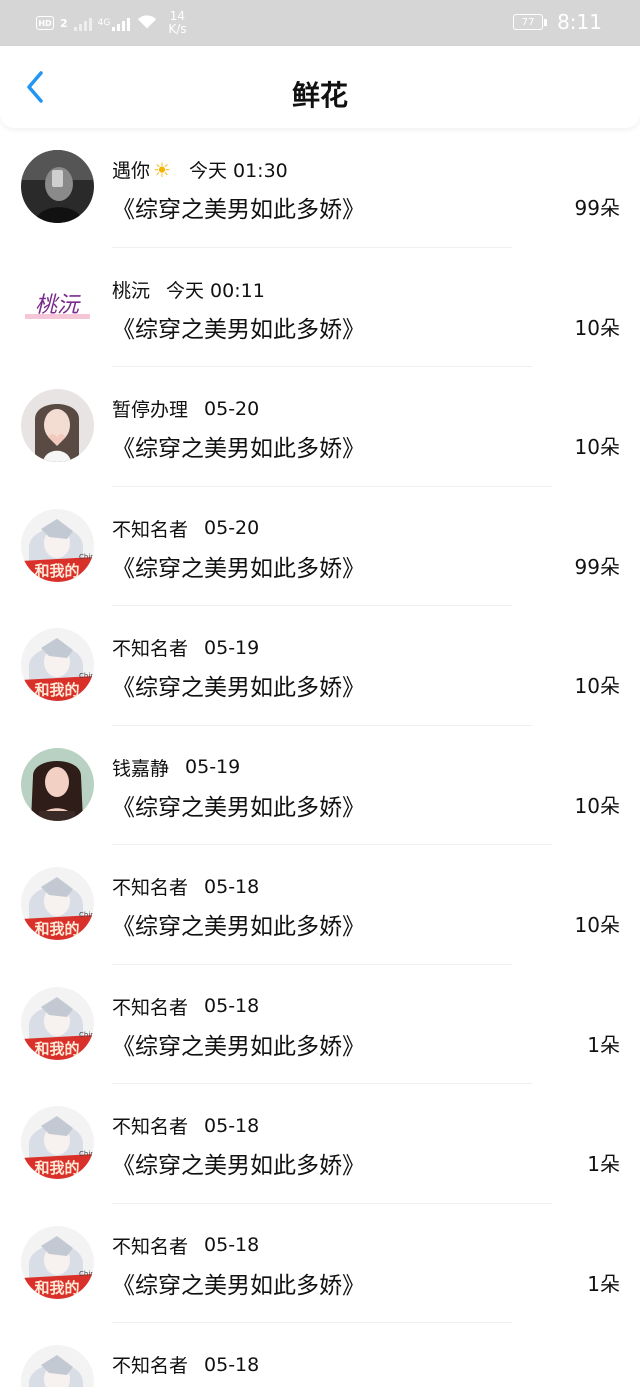 The width and height of the screenshot is (640, 1387). Describe the element at coordinates (320, 785) in the screenshot. I see `gift-row: 钱嘉静 05-19 《综穿之美男如此多娇》 10朵` at that location.